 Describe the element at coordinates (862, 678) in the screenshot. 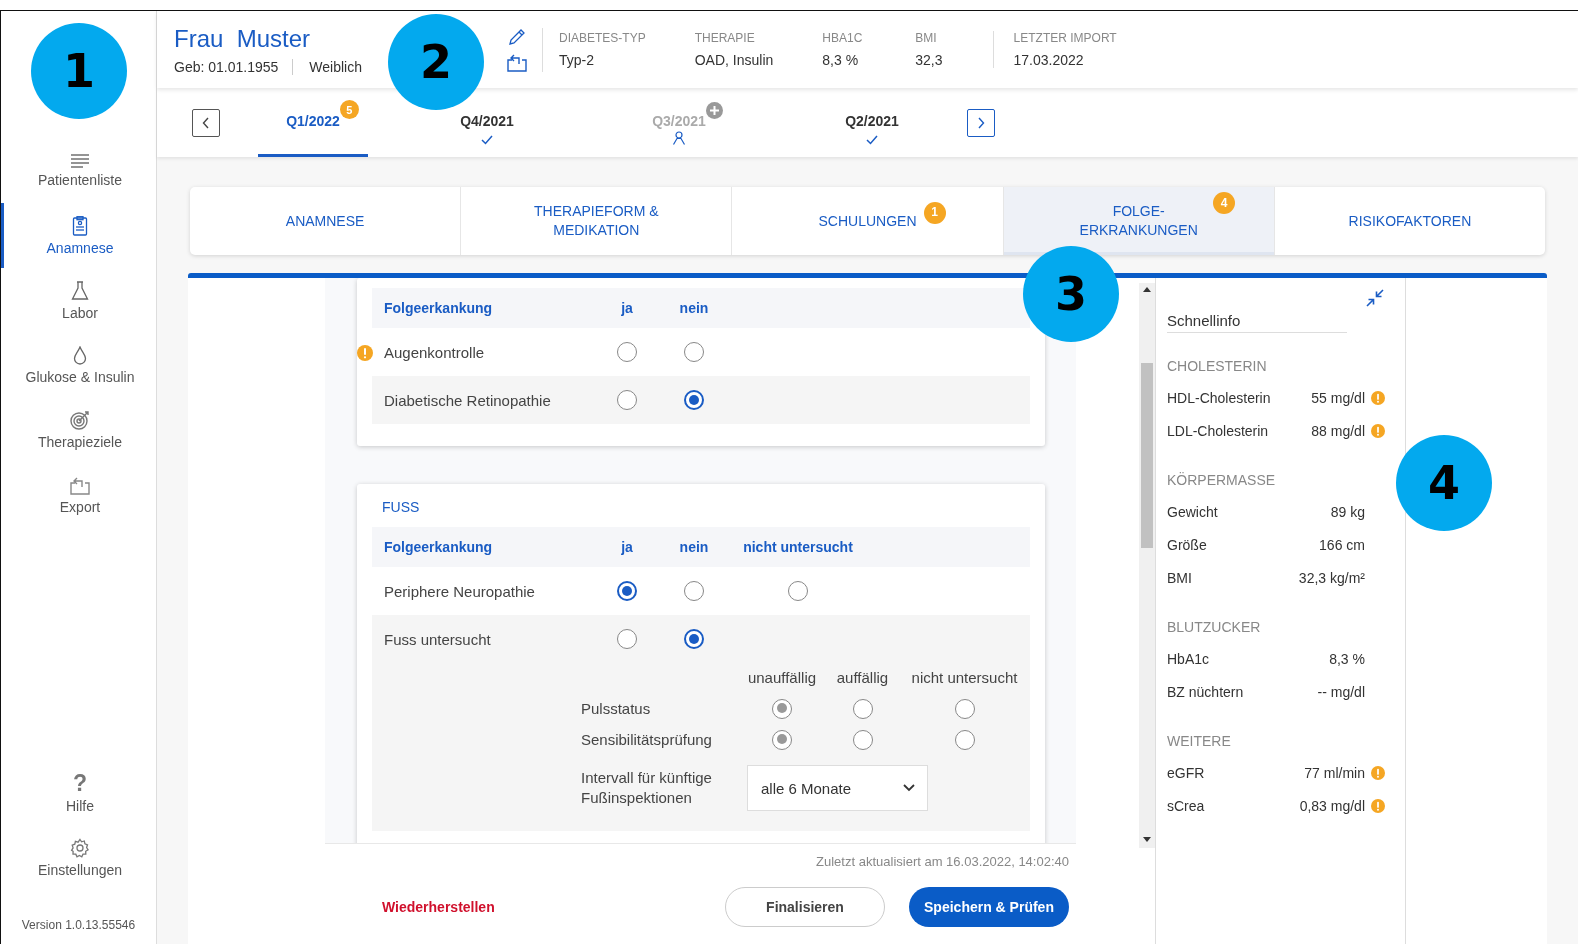

I see `column-header: auffällig` at that location.